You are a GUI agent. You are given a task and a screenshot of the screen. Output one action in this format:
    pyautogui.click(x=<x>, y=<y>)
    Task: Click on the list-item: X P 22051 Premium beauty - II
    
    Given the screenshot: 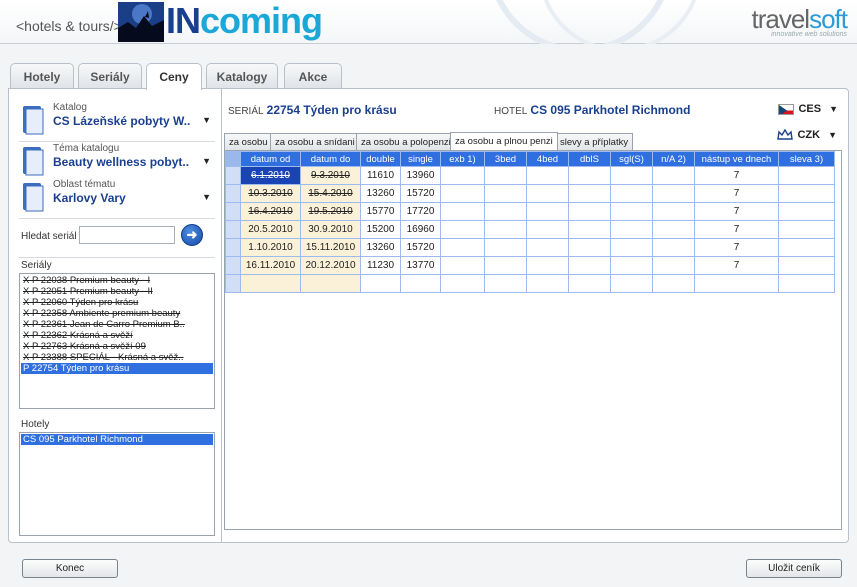 What is the action you would take?
    pyautogui.click(x=117, y=291)
    